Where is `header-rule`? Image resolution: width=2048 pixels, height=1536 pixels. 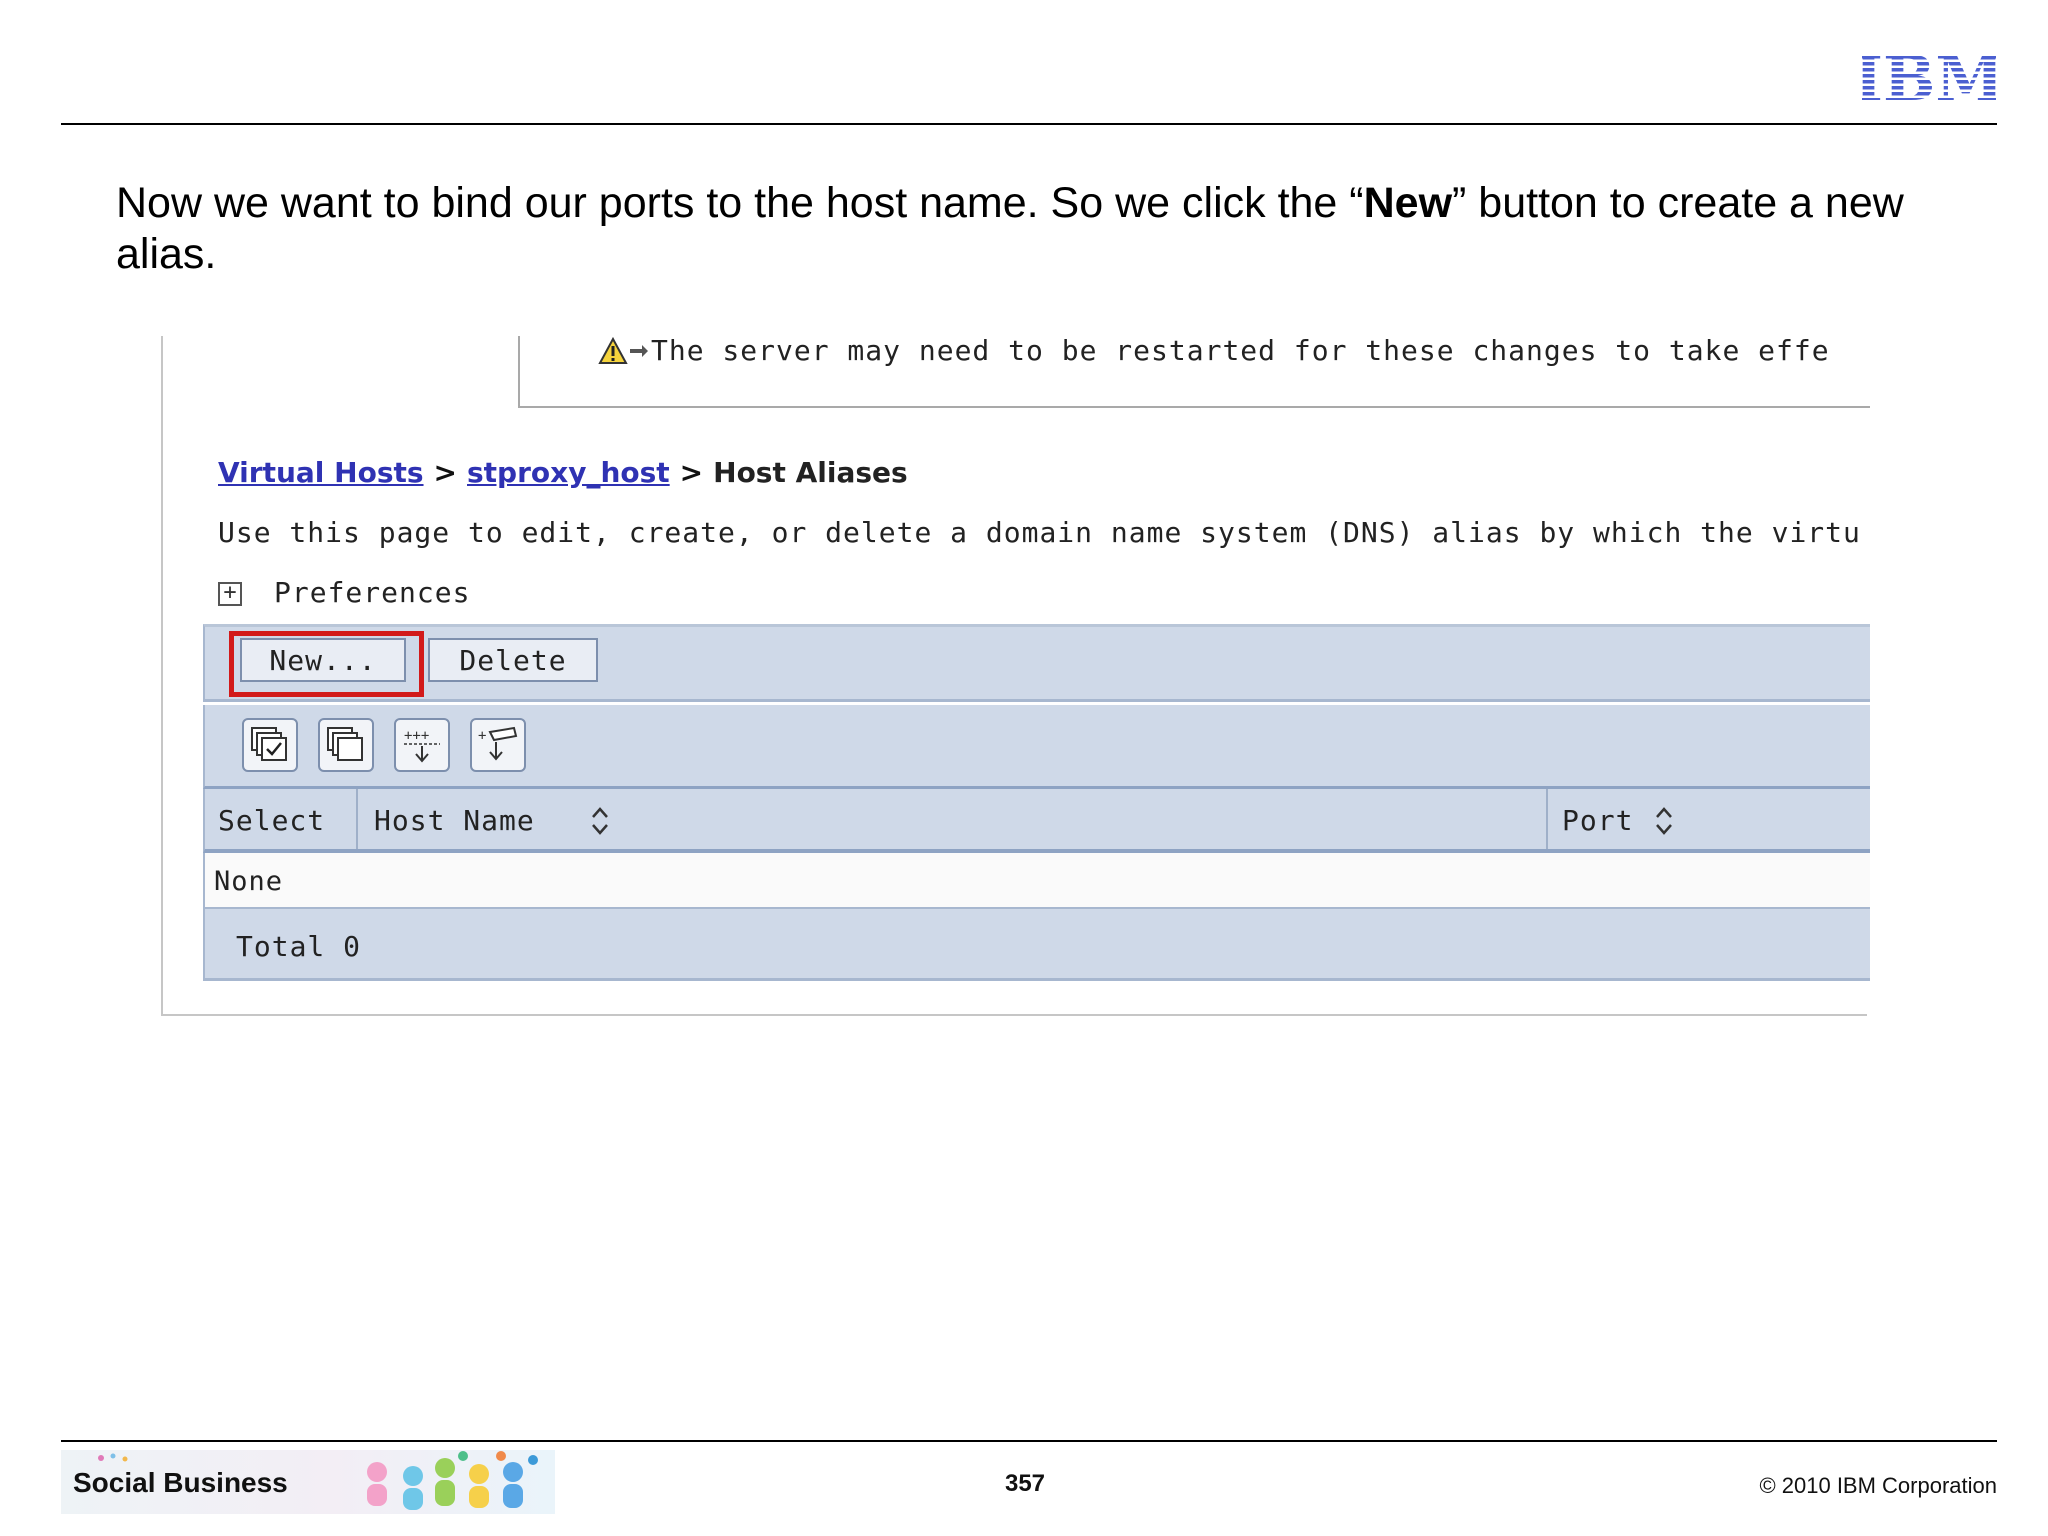
header-rule is located at coordinates (1029, 124).